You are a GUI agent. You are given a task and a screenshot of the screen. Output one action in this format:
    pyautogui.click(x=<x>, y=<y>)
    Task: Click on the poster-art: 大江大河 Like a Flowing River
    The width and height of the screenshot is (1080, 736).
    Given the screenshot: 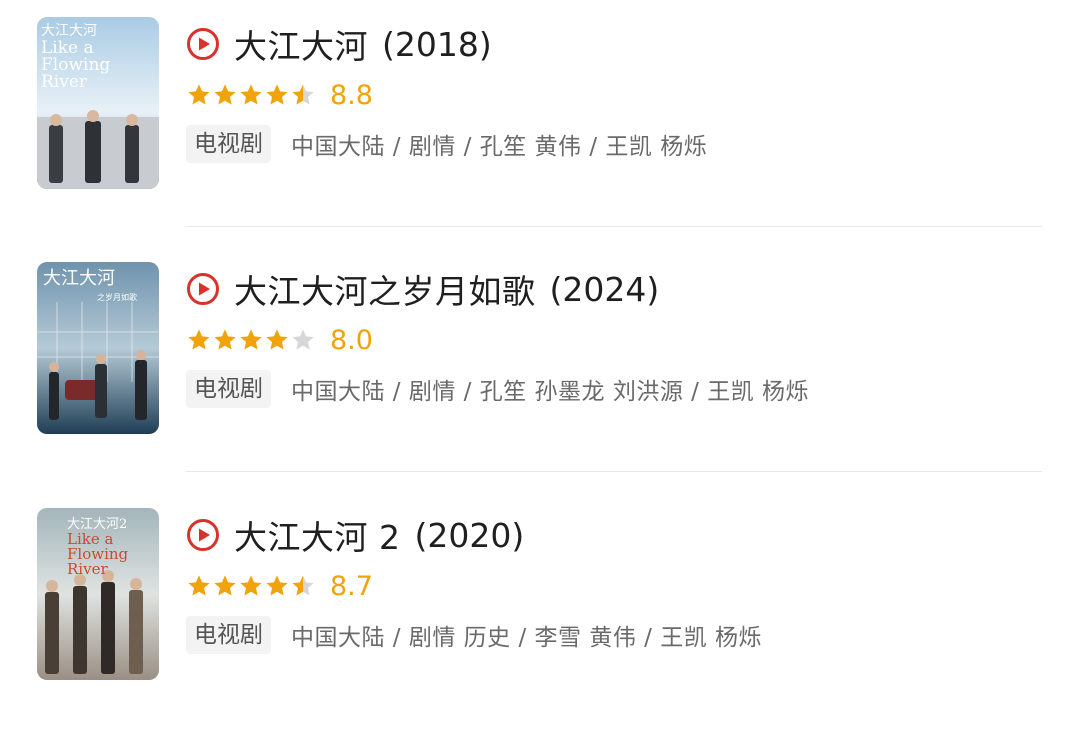 What is the action you would take?
    pyautogui.click(x=98, y=103)
    